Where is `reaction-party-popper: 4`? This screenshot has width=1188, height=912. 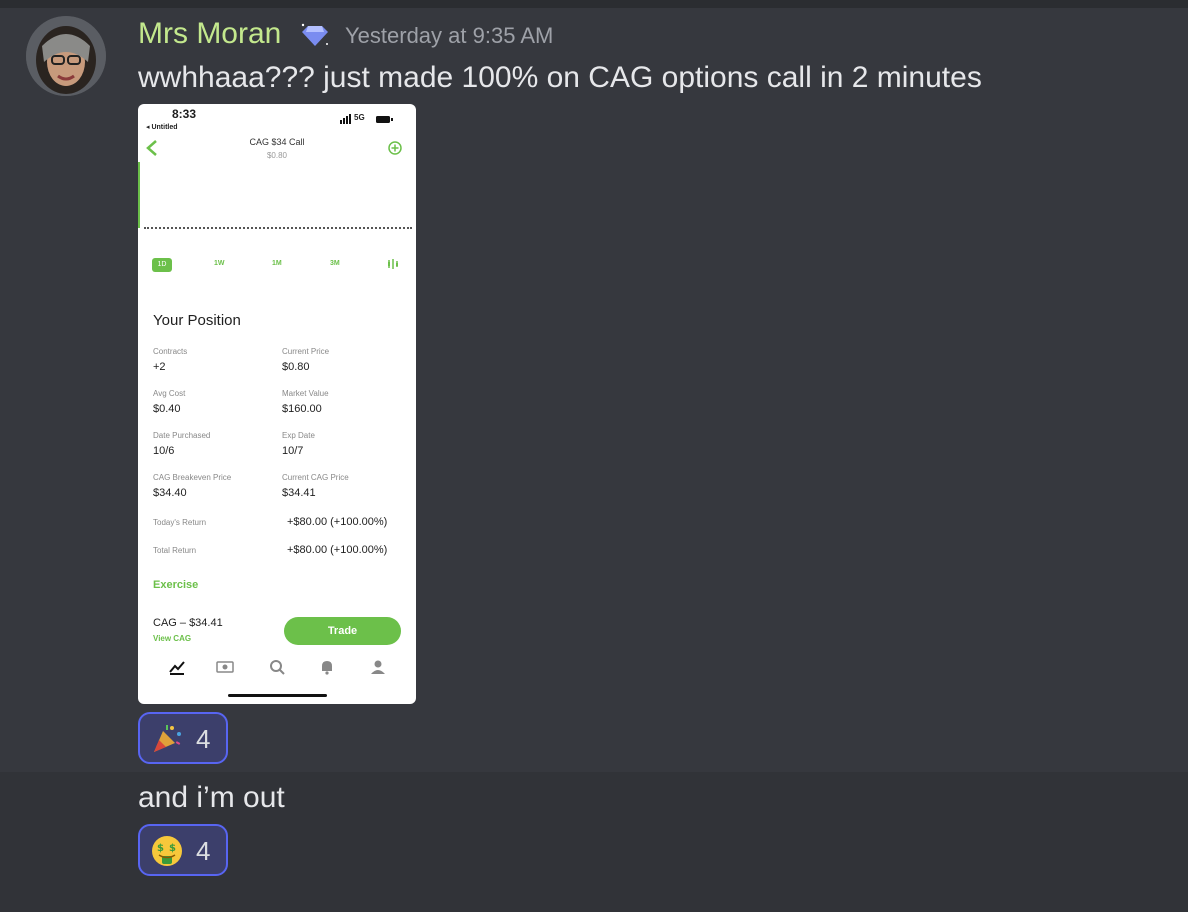 reaction-party-popper: 4 is located at coordinates (183, 738).